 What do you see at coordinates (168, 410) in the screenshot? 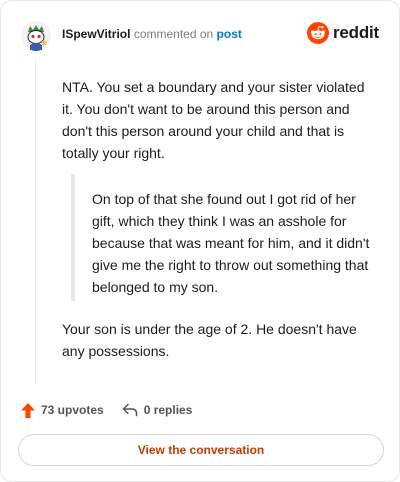
I see `reply-count: 0 replies` at bounding box center [168, 410].